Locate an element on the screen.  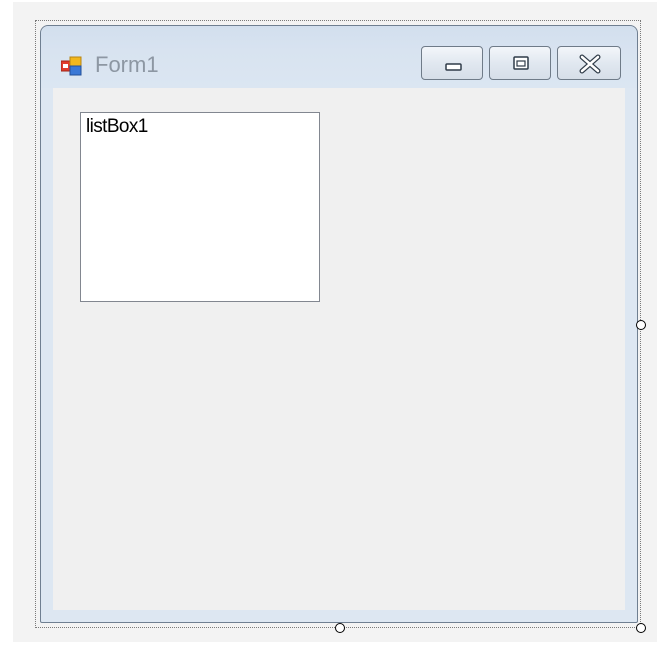
form-window-icon is located at coordinates (71, 66).